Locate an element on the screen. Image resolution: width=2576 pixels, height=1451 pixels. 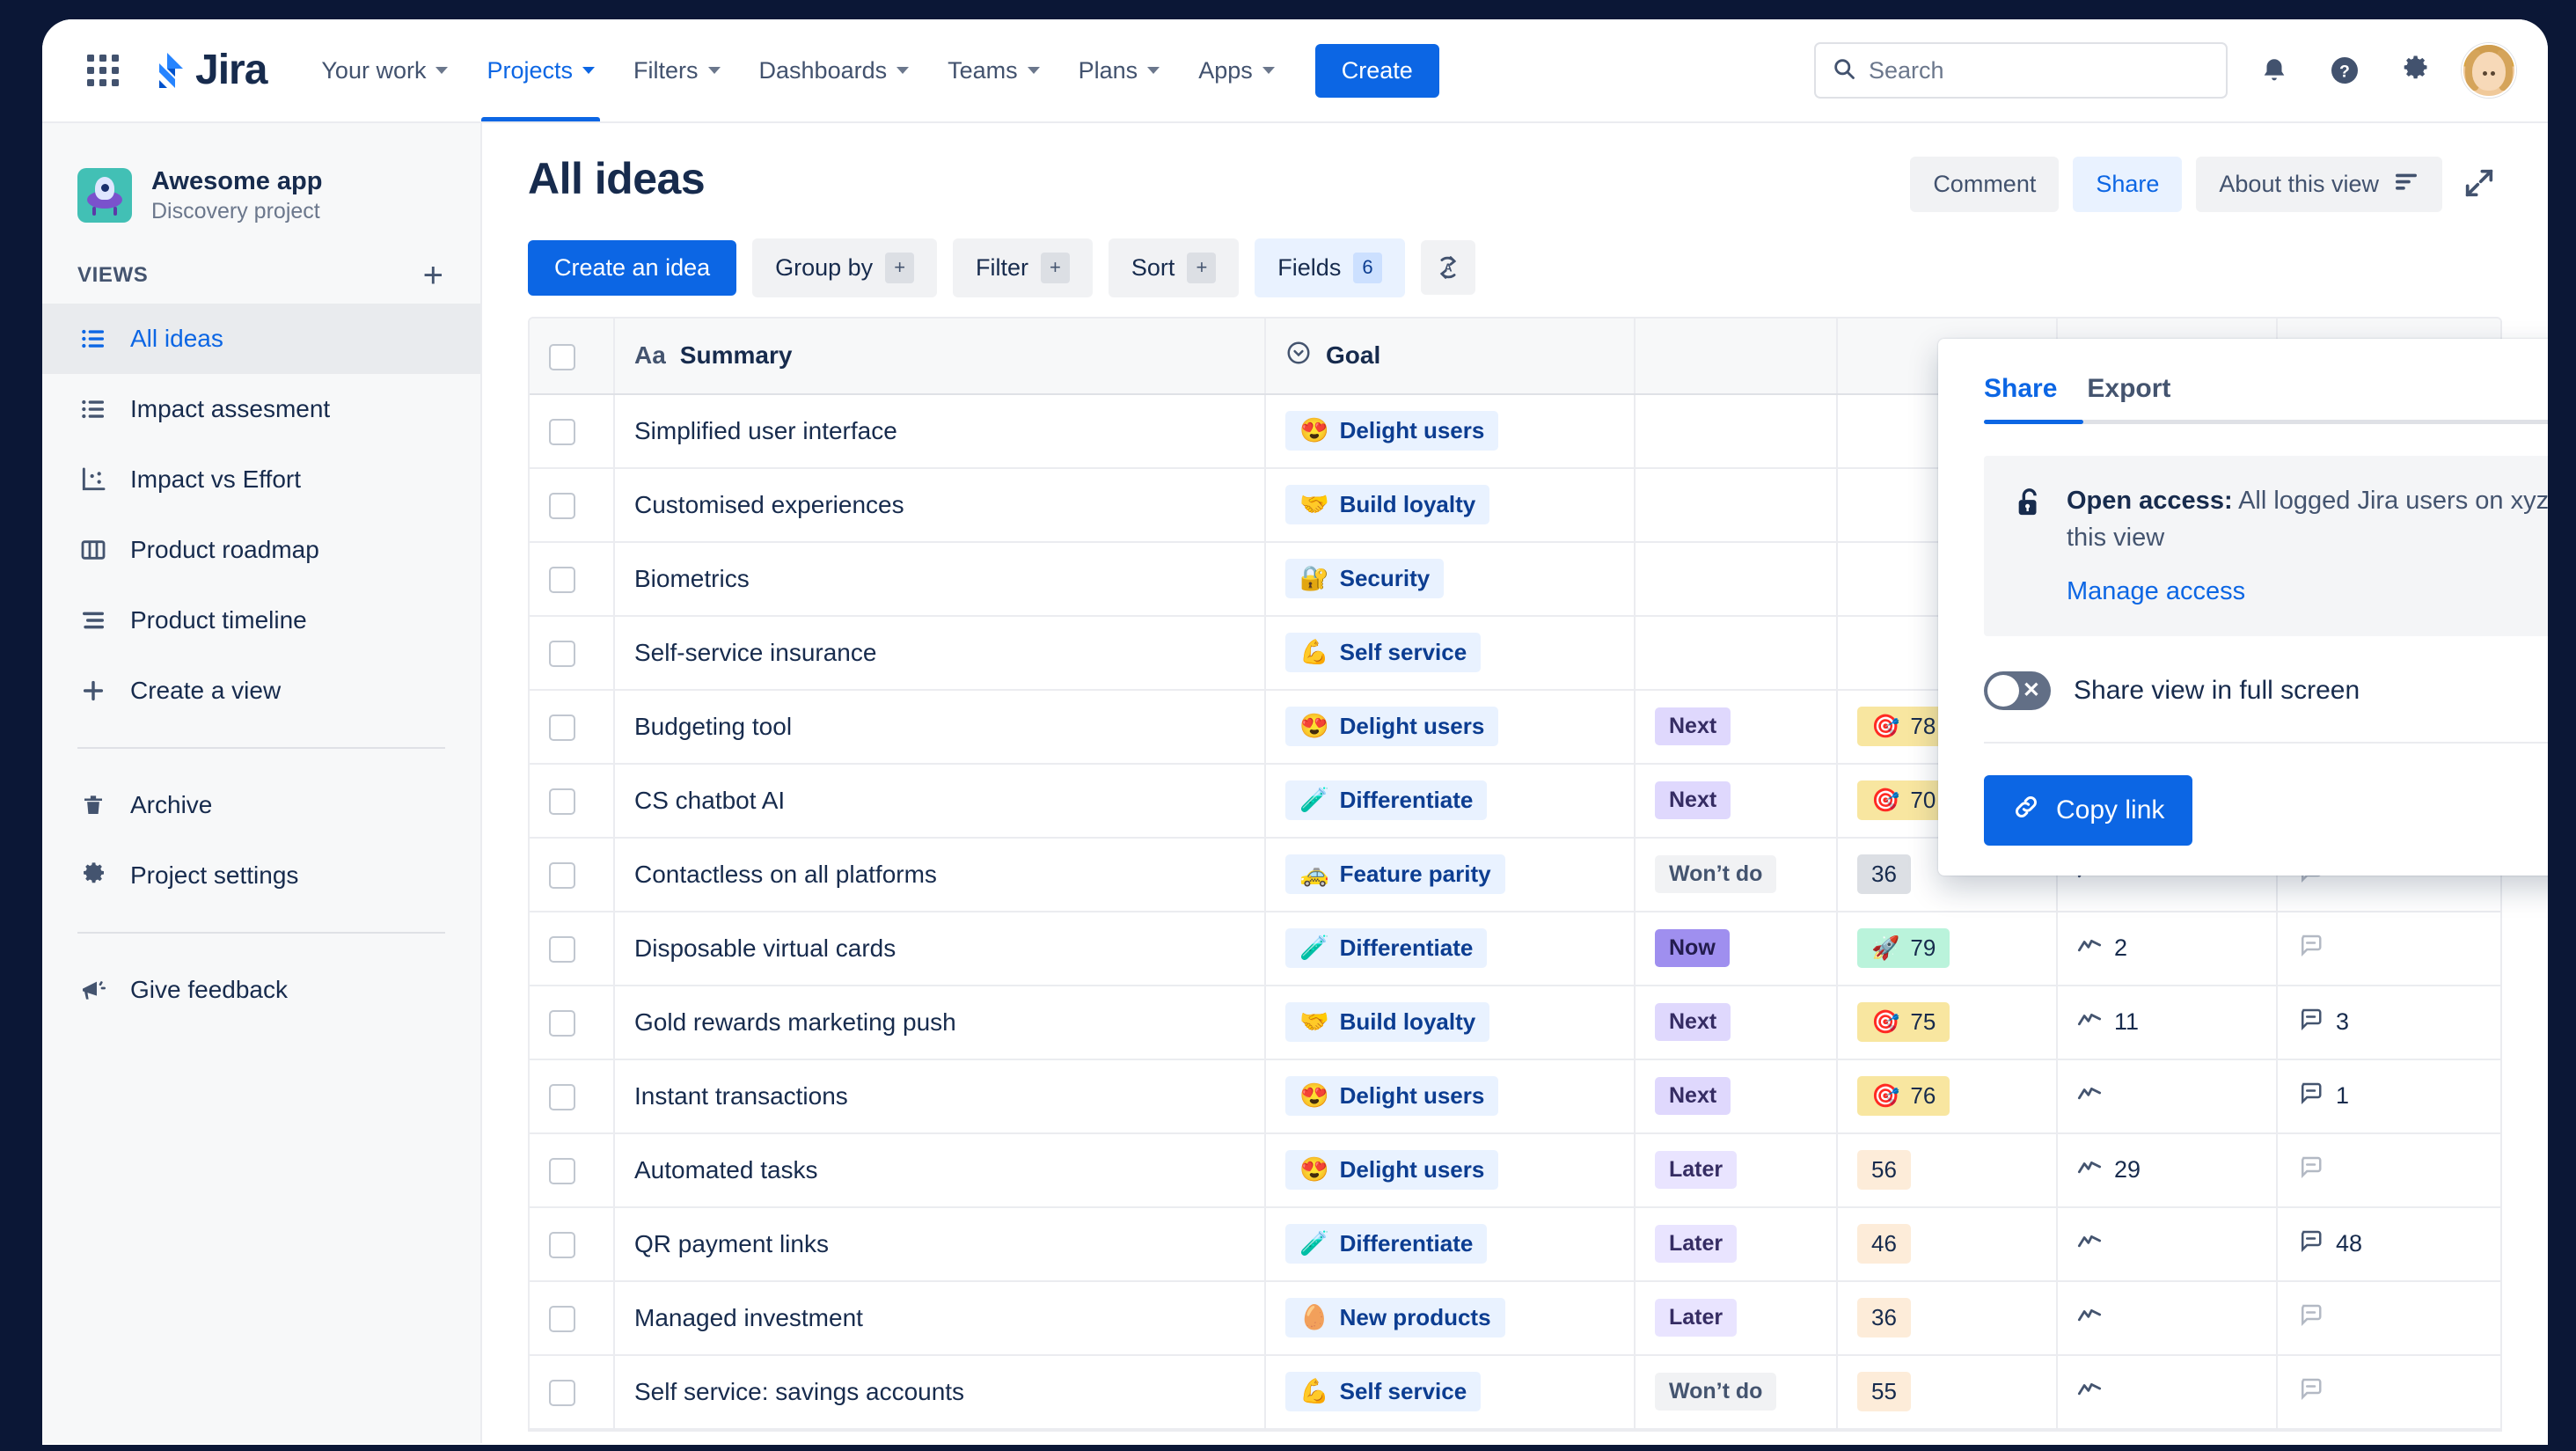
cell-score: 🎯 76 is located at coordinates (1947, 1096).